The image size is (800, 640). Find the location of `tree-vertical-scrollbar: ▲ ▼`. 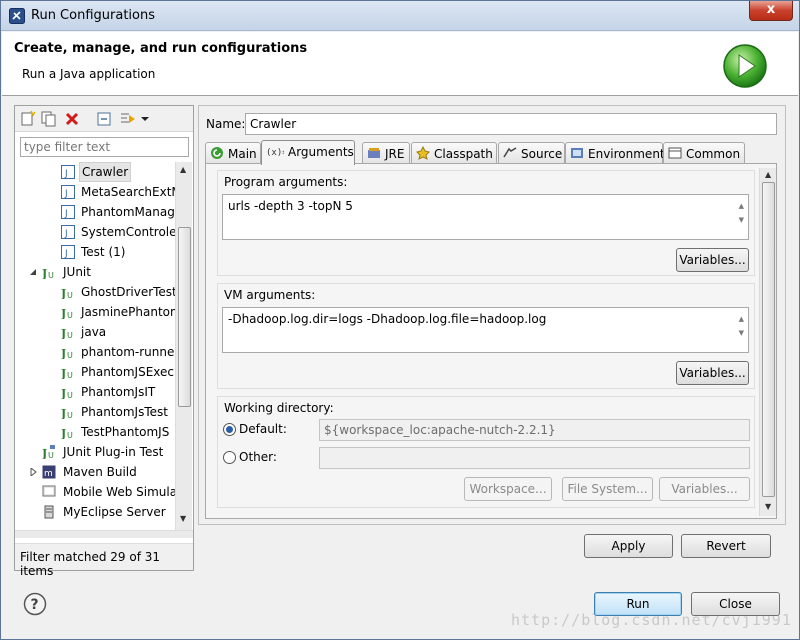

tree-vertical-scrollbar: ▲ ▼ is located at coordinates (183, 346).